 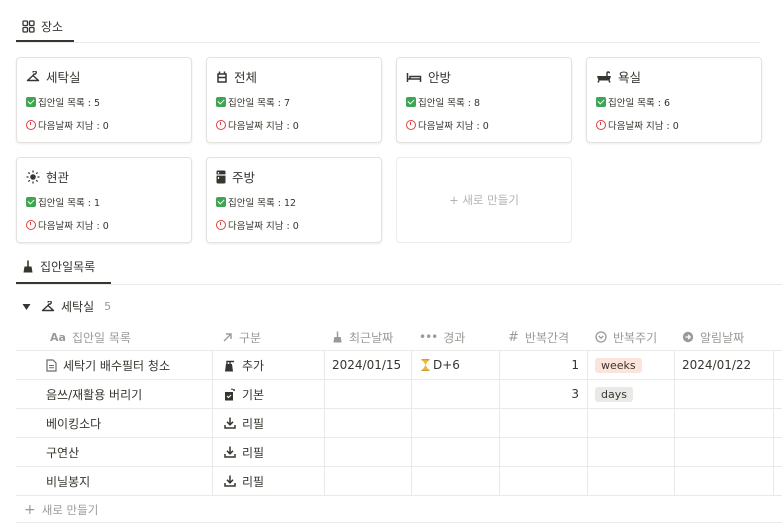 I want to click on table-row-type: 추가, so click(x=244, y=365).